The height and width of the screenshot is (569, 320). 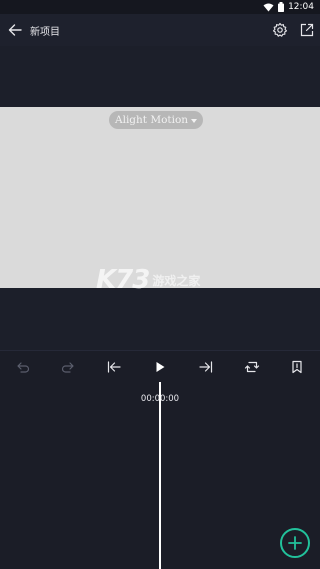 What do you see at coordinates (194, 120) in the screenshot?
I see `chevron-down-icon` at bounding box center [194, 120].